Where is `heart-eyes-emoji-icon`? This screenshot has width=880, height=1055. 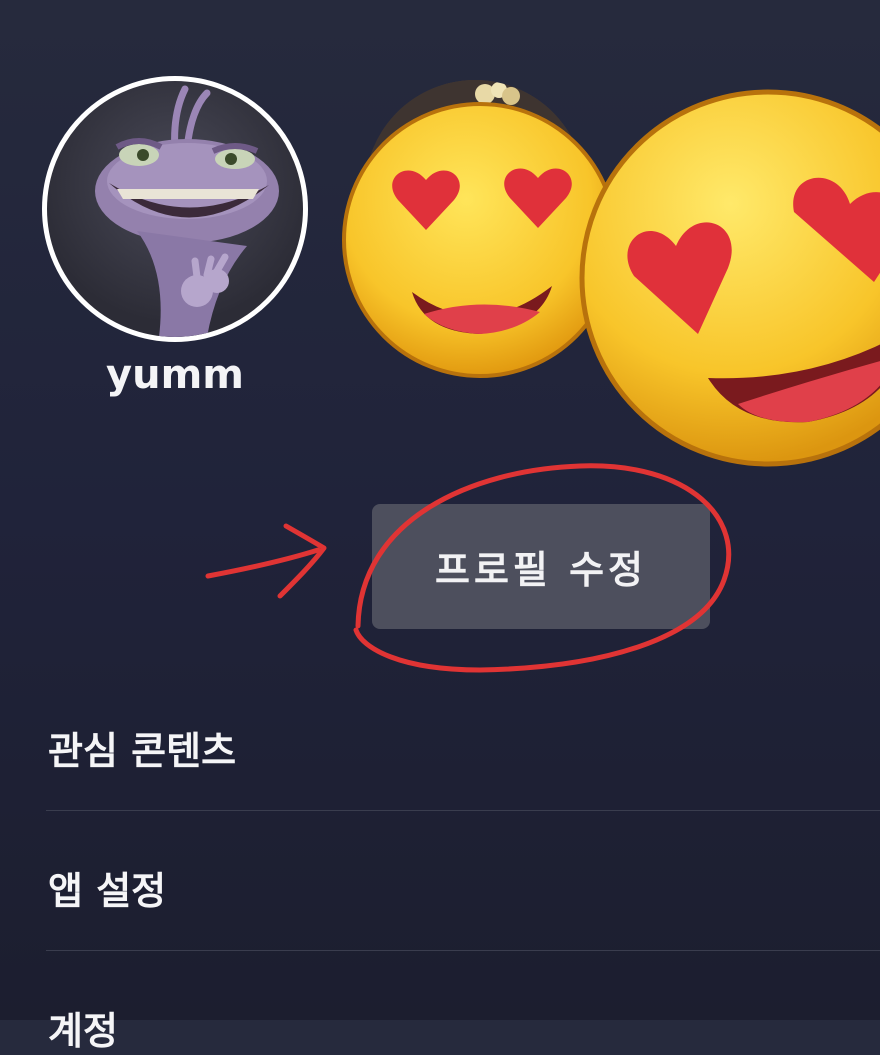
heart-eyes-emoji-icon is located at coordinates (729, 278).